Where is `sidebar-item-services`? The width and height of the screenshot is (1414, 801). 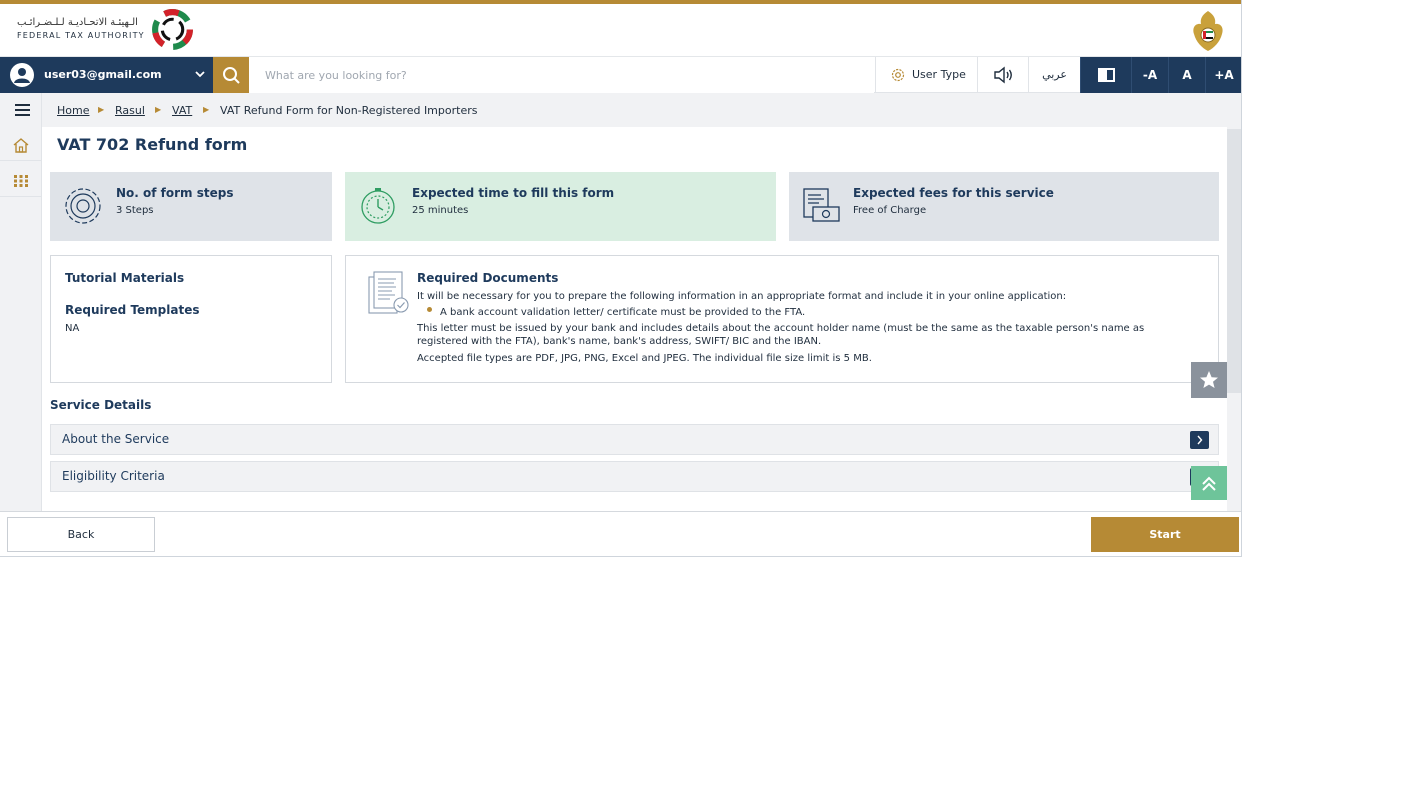
sidebar-item-services is located at coordinates (21, 180).